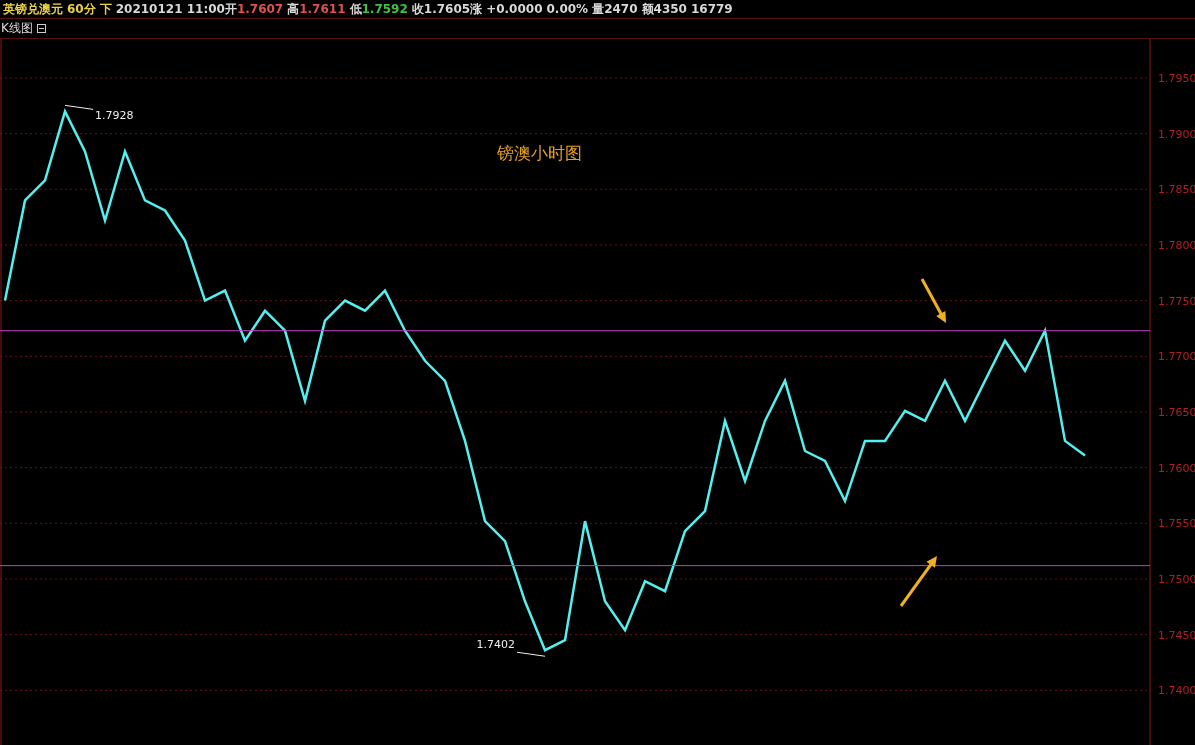  What do you see at coordinates (81, 9) in the screenshot?
I see `quote-field: 60分` at bounding box center [81, 9].